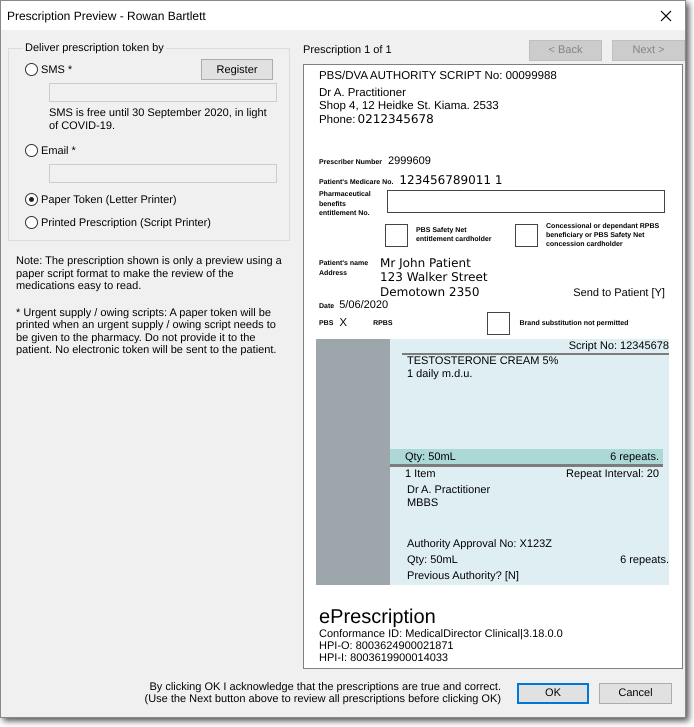 The width and height of the screenshot is (694, 727). I want to click on doctor-name: Dr A. Practitioner, so click(449, 490).